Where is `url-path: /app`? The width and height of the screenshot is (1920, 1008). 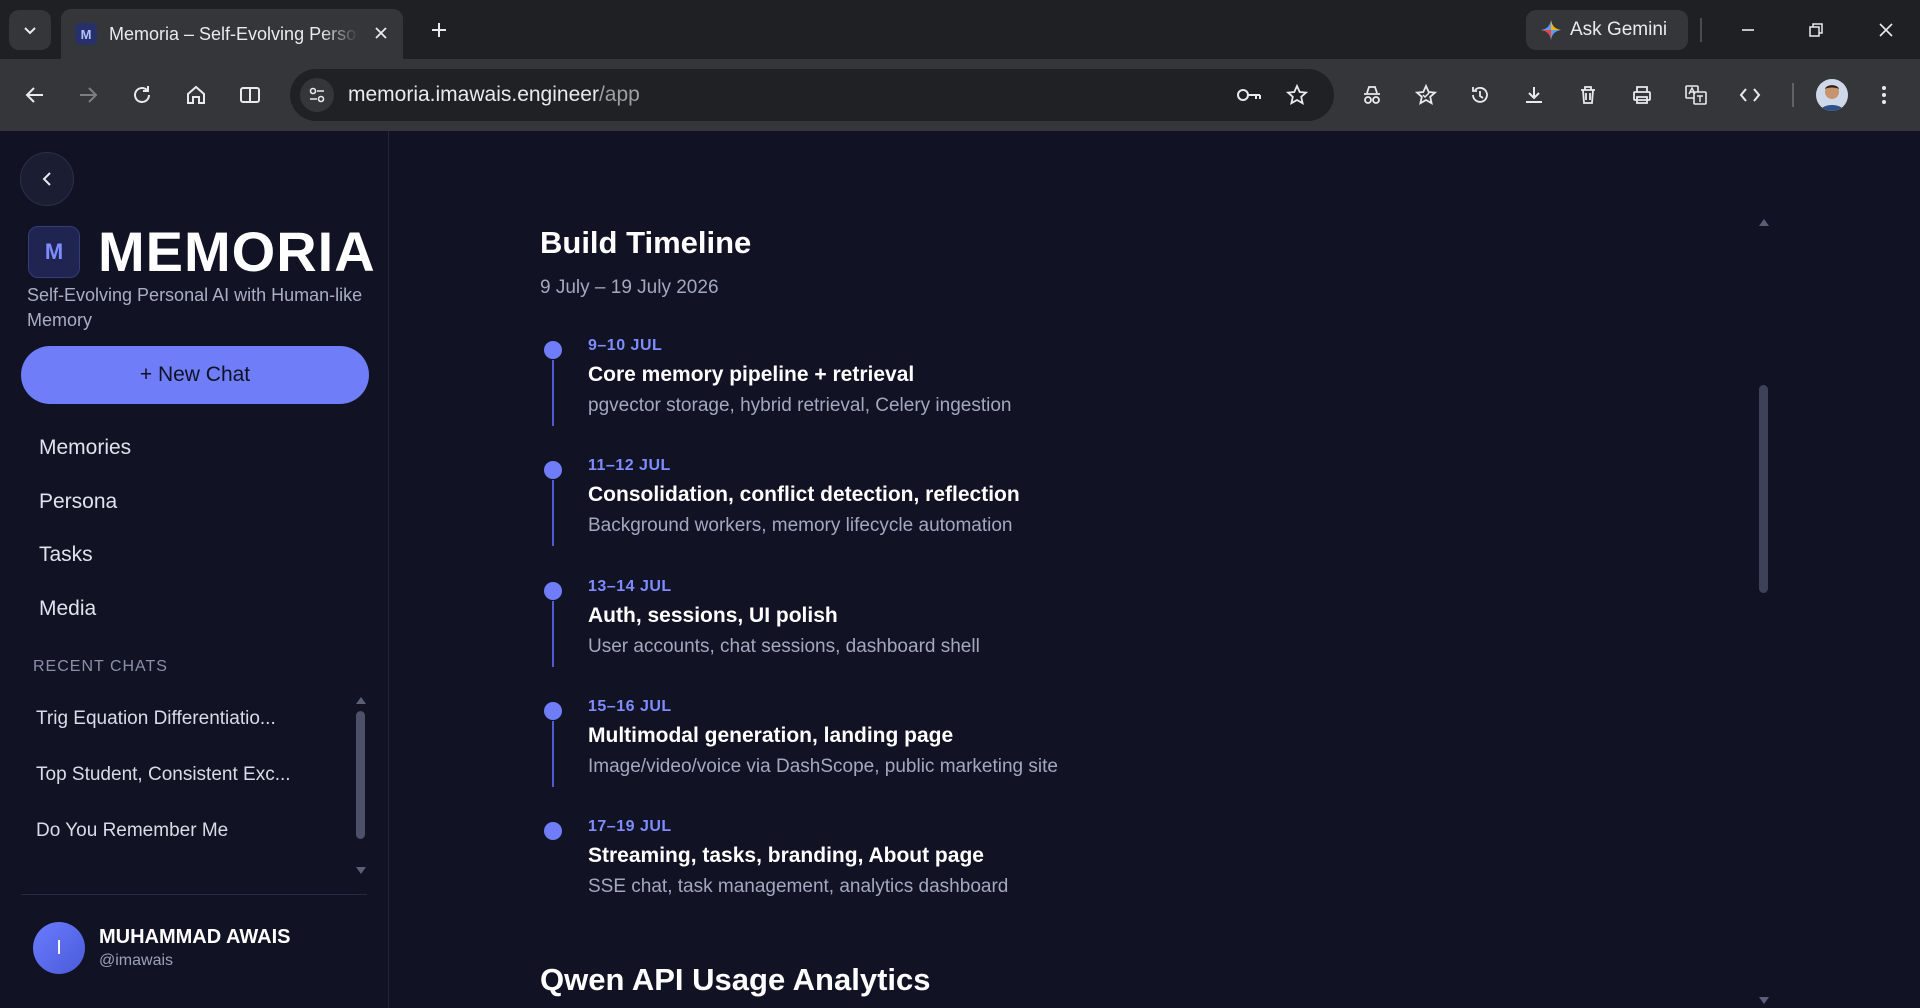 url-path: /app is located at coordinates (619, 94).